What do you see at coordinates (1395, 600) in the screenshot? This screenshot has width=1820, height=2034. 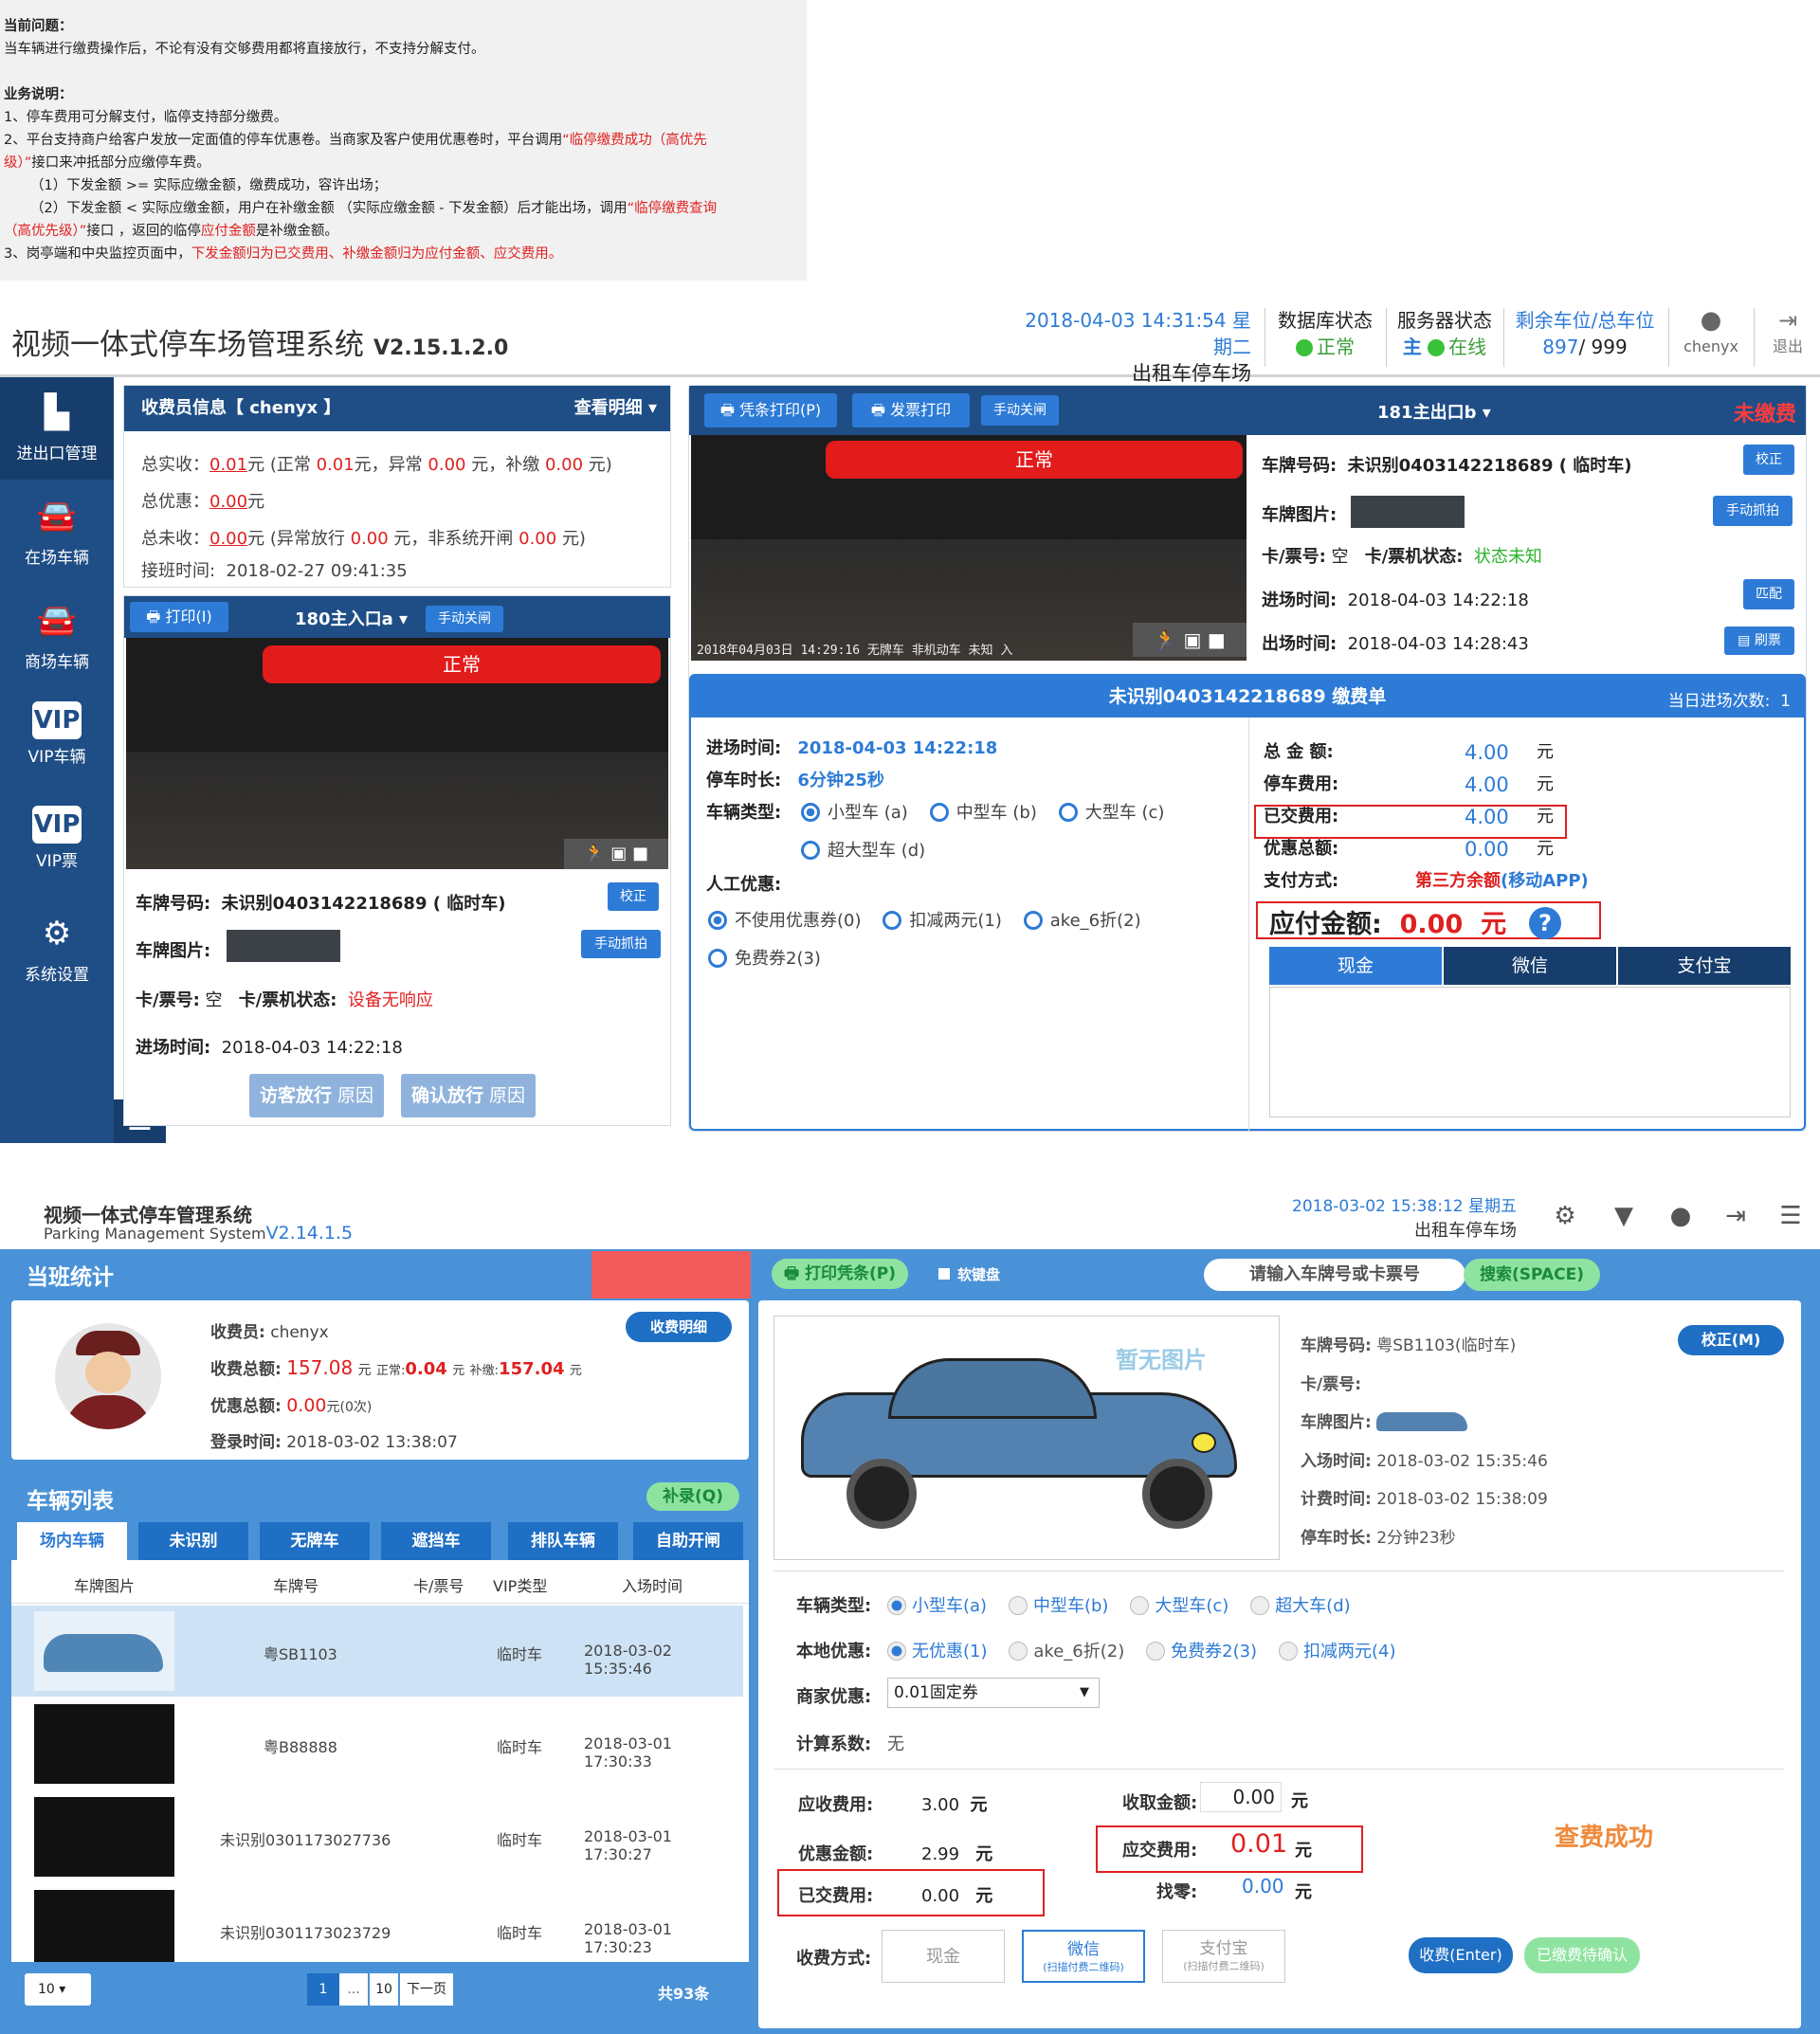 I see `exit-in-time: 进场时间: 2018-04-03 14:22:18` at bounding box center [1395, 600].